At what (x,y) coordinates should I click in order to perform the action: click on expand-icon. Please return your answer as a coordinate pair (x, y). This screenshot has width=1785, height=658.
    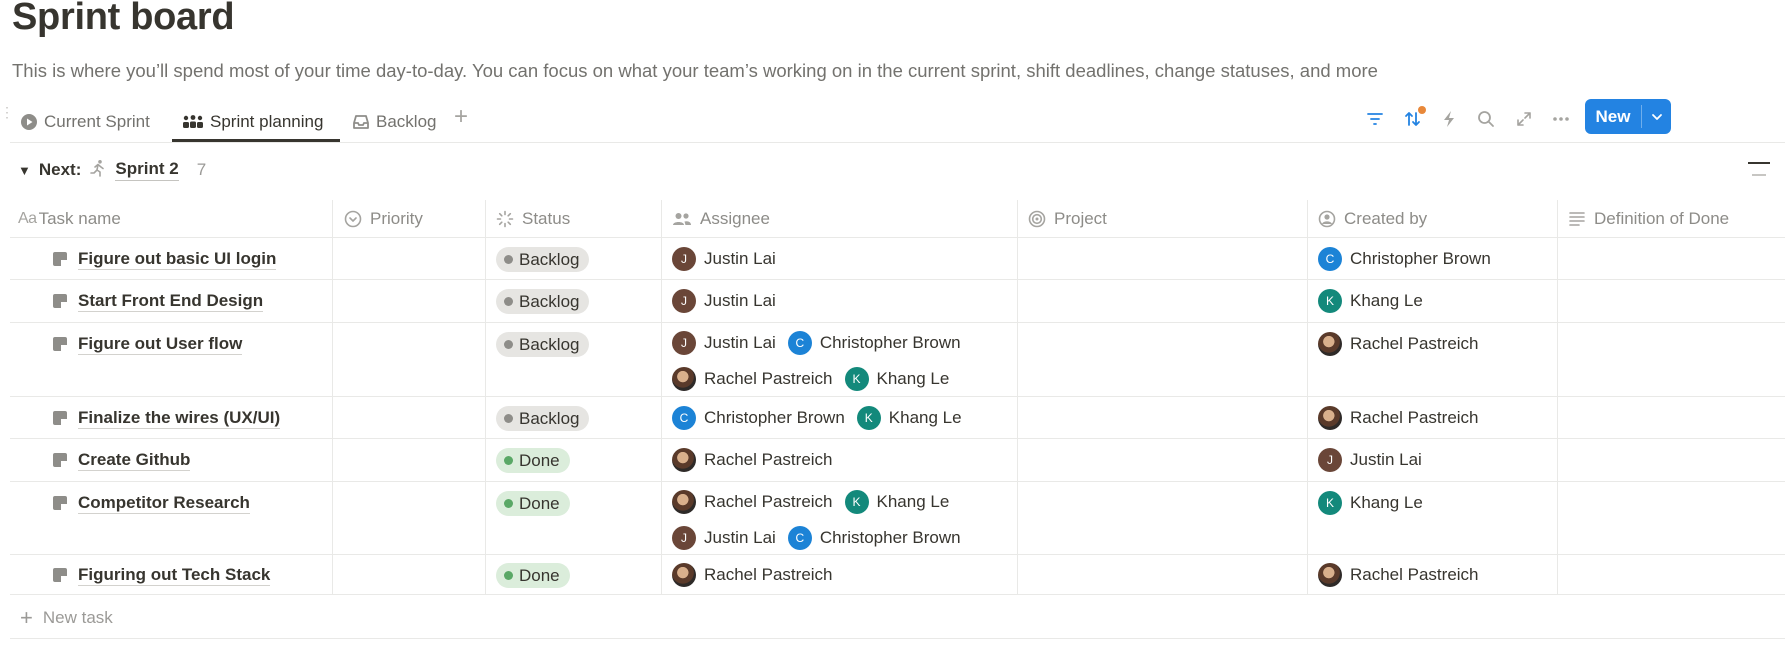
    Looking at the image, I should click on (1524, 119).